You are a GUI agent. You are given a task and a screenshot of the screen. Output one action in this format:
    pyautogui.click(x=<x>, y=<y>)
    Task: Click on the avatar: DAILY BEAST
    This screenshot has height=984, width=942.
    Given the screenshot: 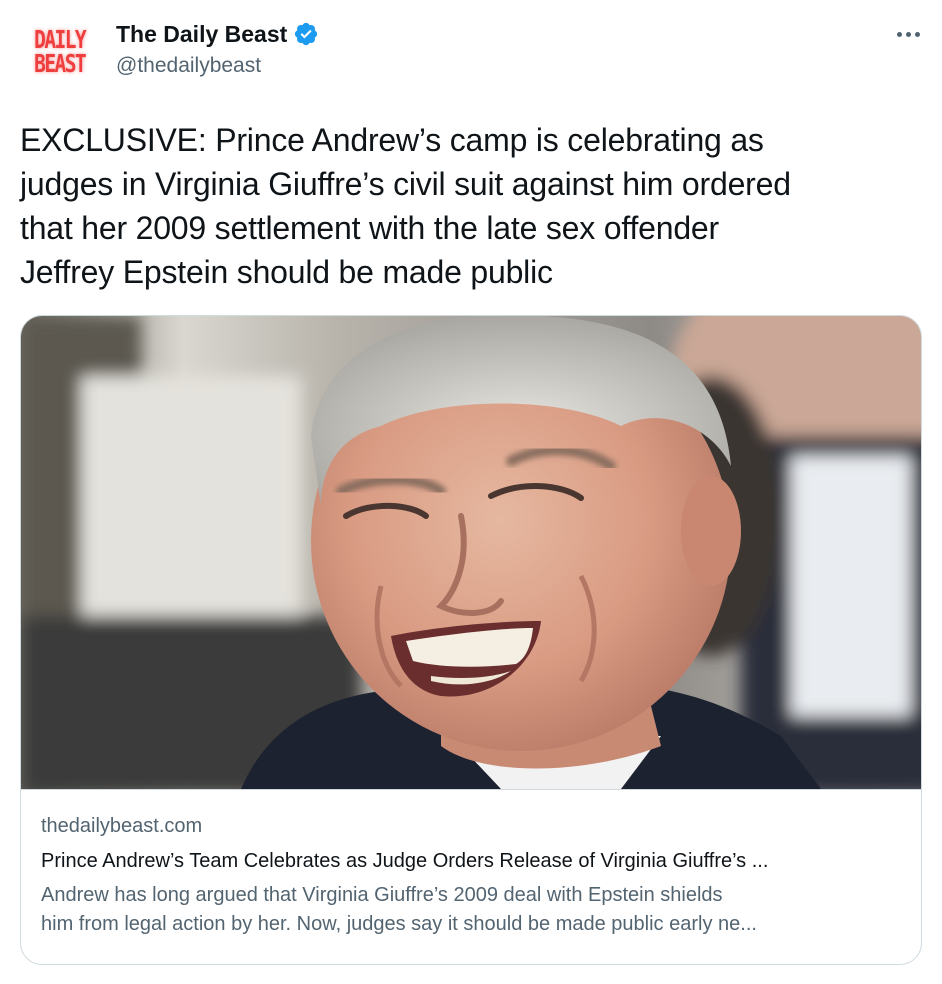 What is the action you would take?
    pyautogui.click(x=60, y=52)
    